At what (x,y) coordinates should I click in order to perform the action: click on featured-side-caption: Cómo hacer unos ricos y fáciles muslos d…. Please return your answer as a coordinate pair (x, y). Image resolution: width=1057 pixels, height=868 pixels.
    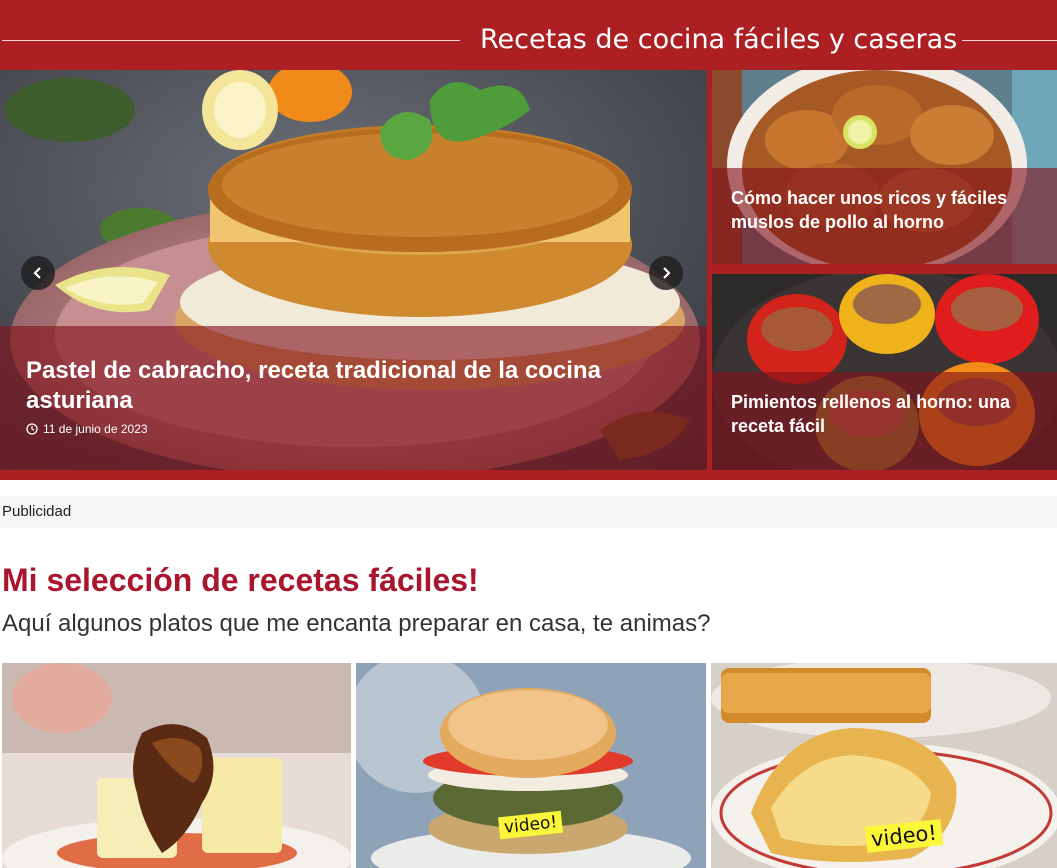
    Looking at the image, I should click on (884, 216).